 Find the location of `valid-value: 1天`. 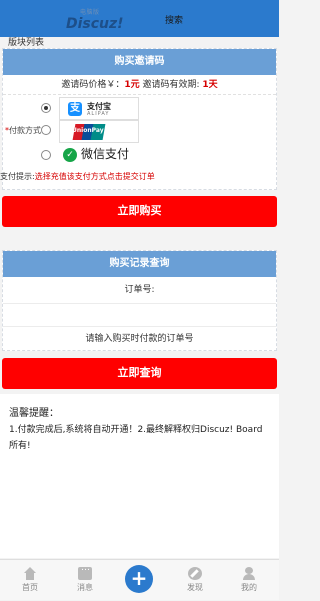

valid-value: 1天 is located at coordinates (210, 85).